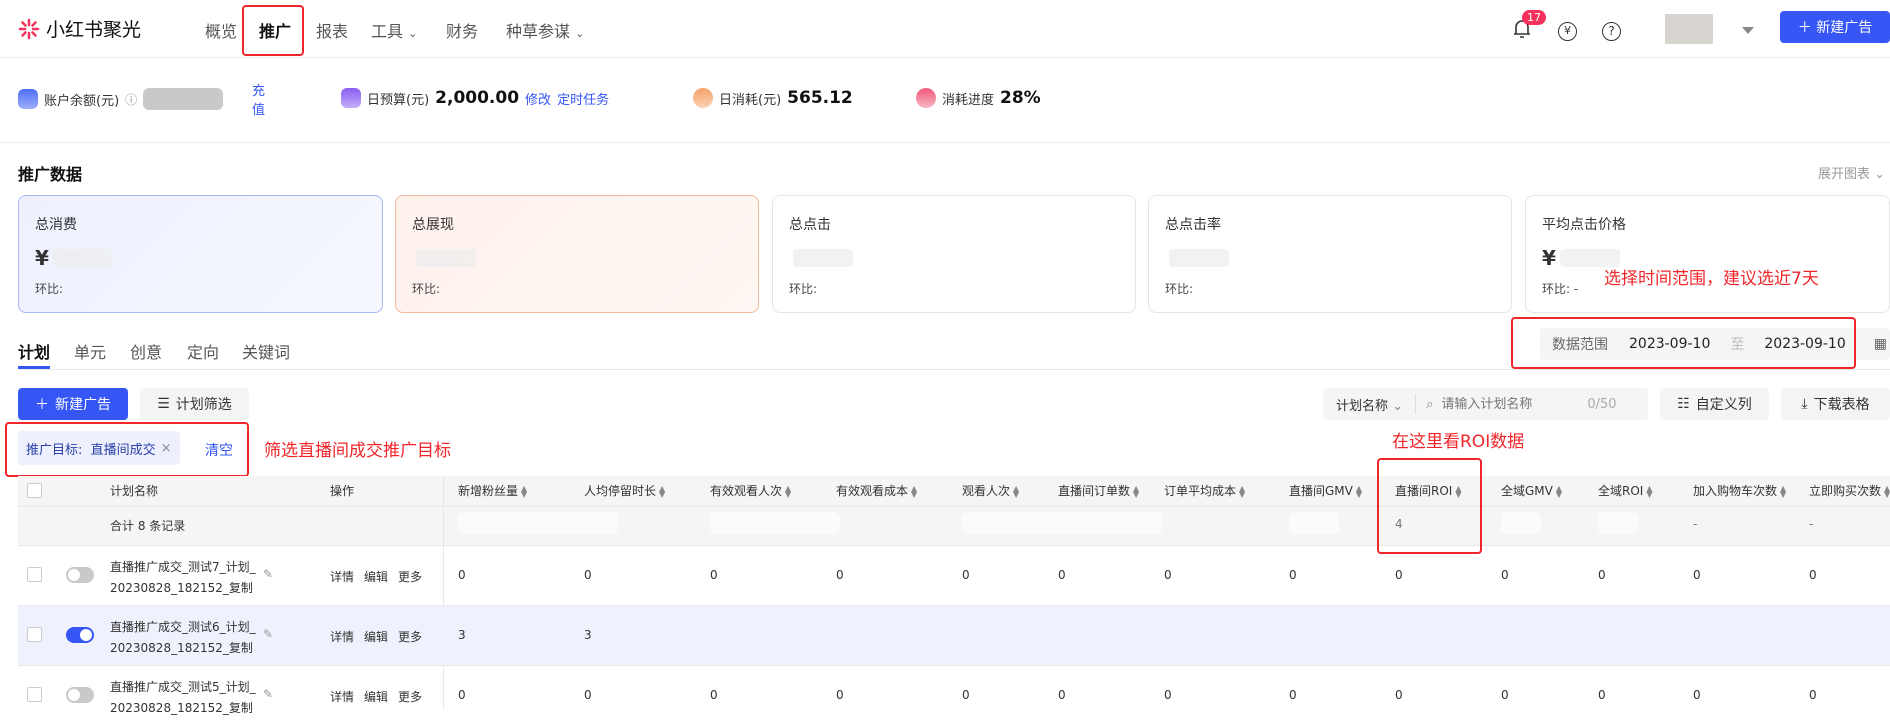  What do you see at coordinates (1330, 254) in the screenshot?
I see `metric-card: 总点击率 环比:` at bounding box center [1330, 254].